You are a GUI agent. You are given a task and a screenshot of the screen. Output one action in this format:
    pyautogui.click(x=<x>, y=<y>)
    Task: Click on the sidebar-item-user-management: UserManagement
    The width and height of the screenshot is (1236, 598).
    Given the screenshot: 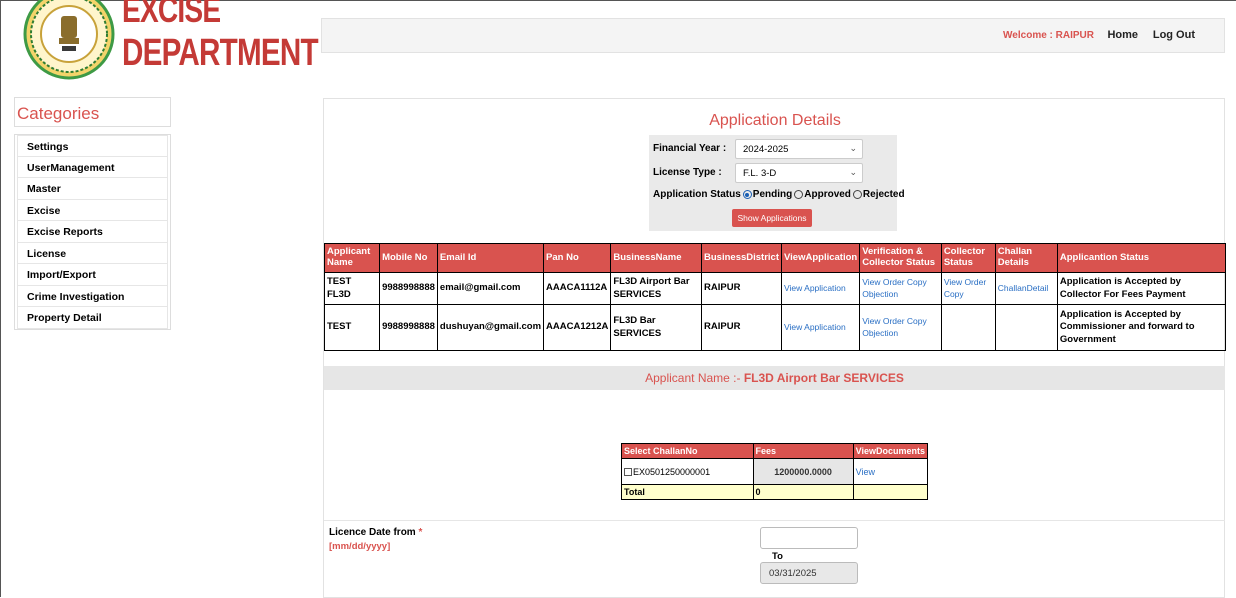 What is the action you would take?
    pyautogui.click(x=92, y=167)
    